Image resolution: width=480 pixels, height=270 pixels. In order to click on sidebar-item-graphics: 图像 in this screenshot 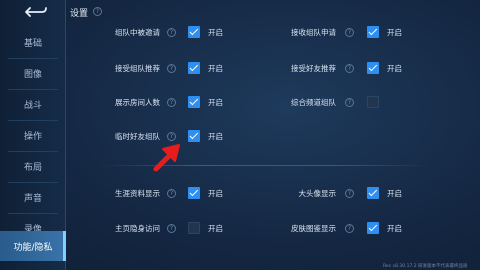, I will do `click(33, 73)`.